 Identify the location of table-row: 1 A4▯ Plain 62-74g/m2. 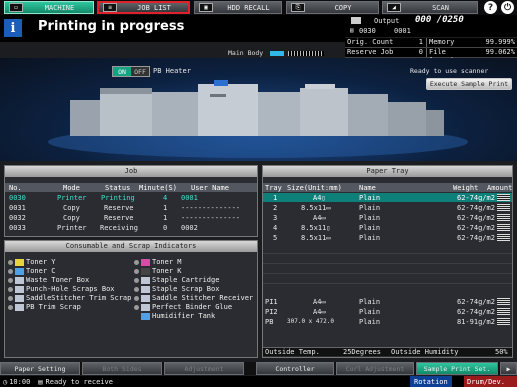
(387, 197).